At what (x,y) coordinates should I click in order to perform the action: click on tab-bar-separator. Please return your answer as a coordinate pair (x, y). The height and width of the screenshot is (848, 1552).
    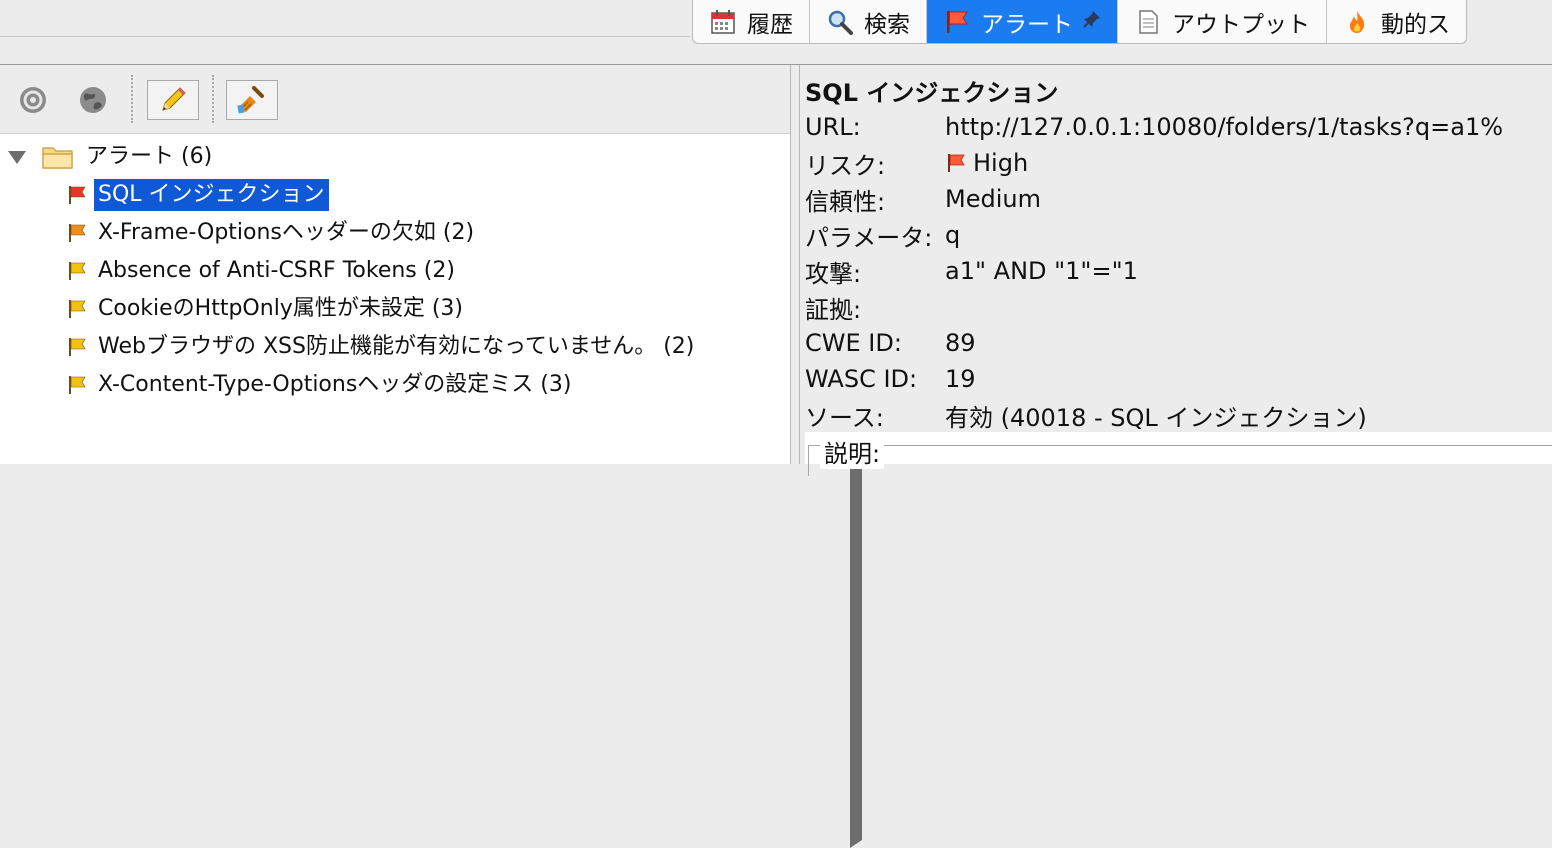
    Looking at the image, I should click on (345, 36).